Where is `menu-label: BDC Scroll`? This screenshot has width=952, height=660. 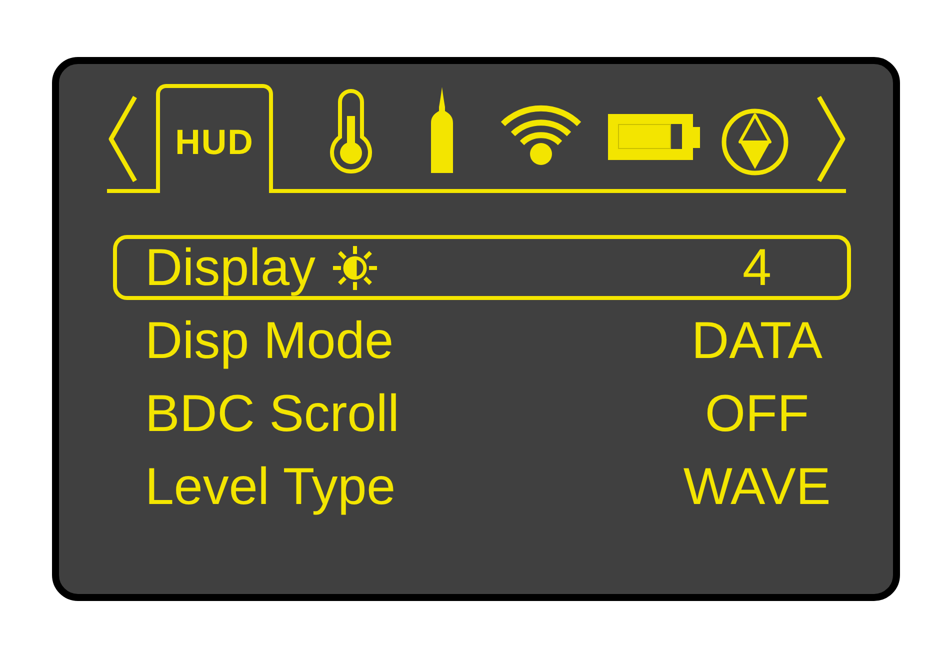
menu-label: BDC Scroll is located at coordinates (272, 414).